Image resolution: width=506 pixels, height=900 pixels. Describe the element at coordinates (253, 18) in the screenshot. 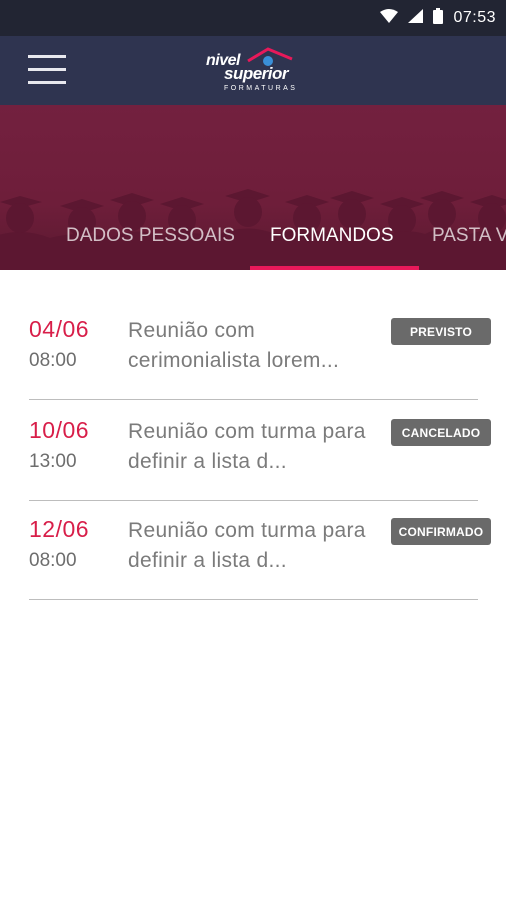

I see `status-bar: 07:53` at that location.